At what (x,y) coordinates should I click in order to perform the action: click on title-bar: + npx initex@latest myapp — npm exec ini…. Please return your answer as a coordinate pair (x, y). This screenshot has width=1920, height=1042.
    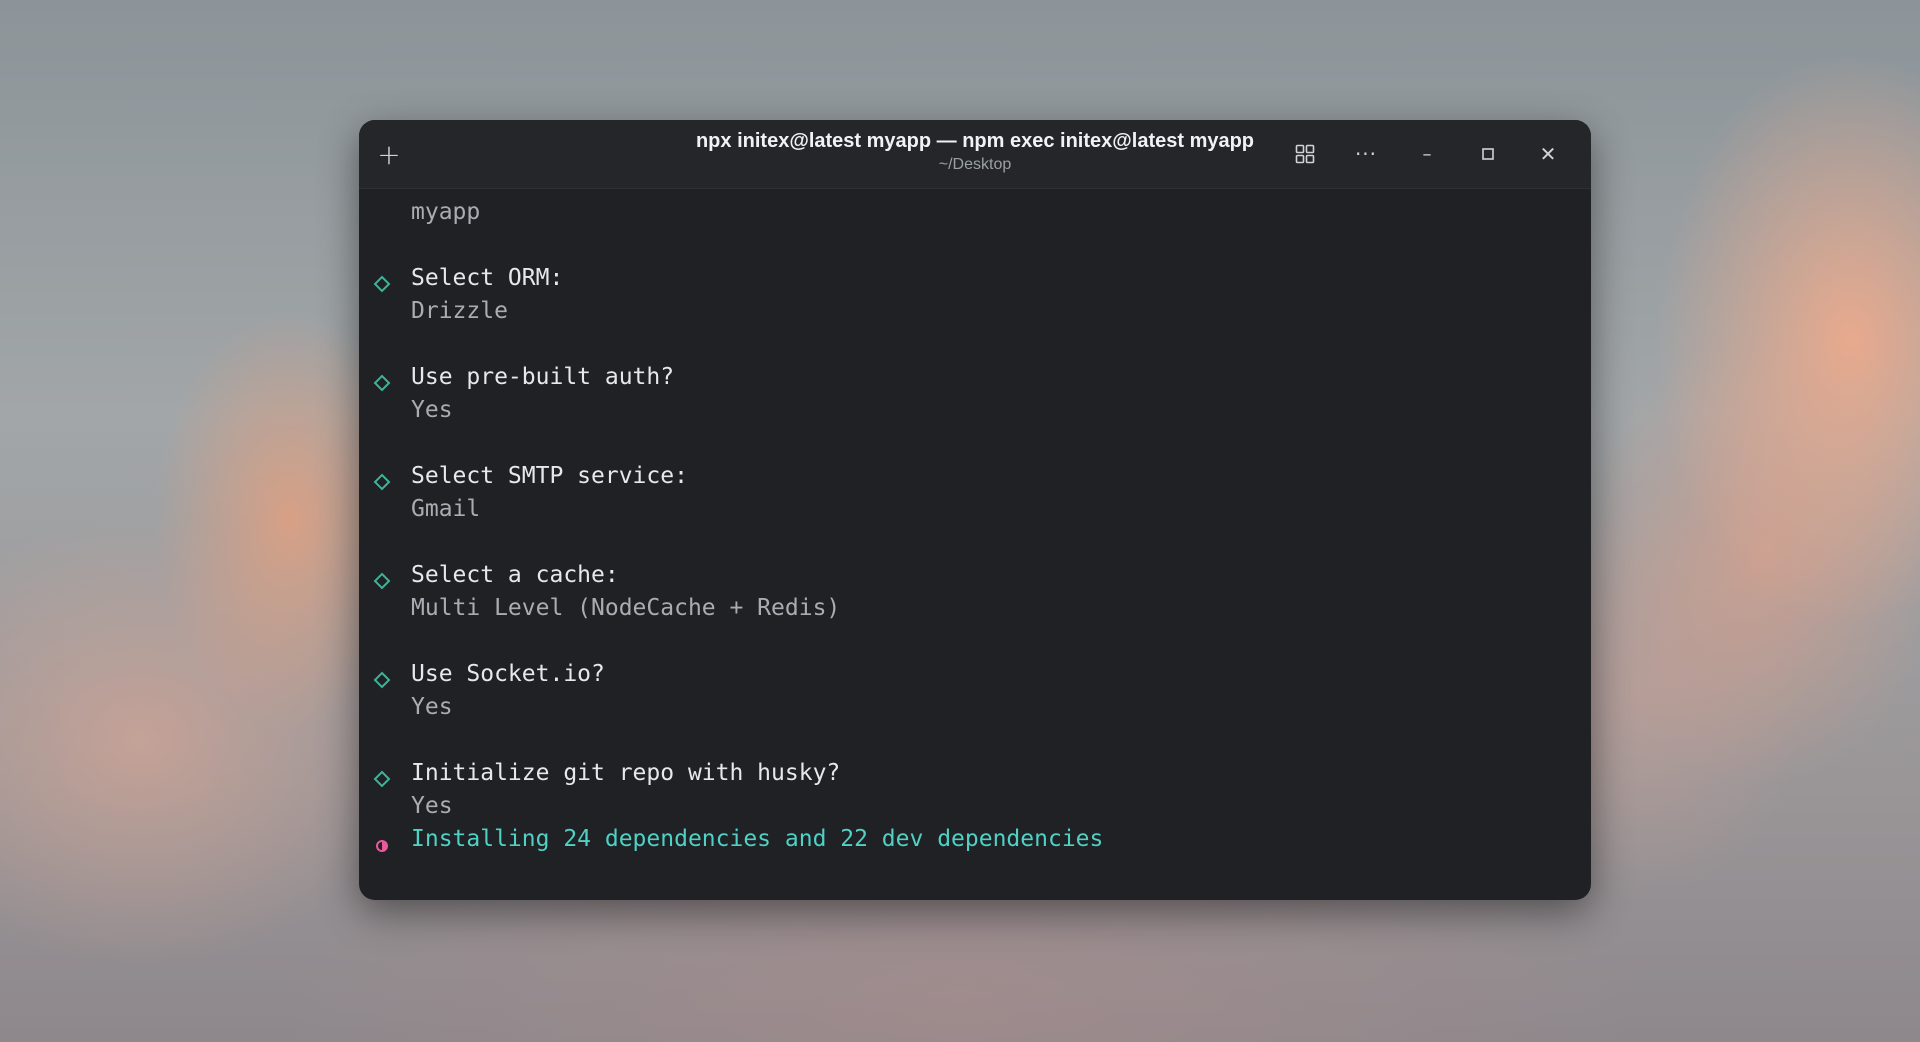
    Looking at the image, I should click on (975, 154).